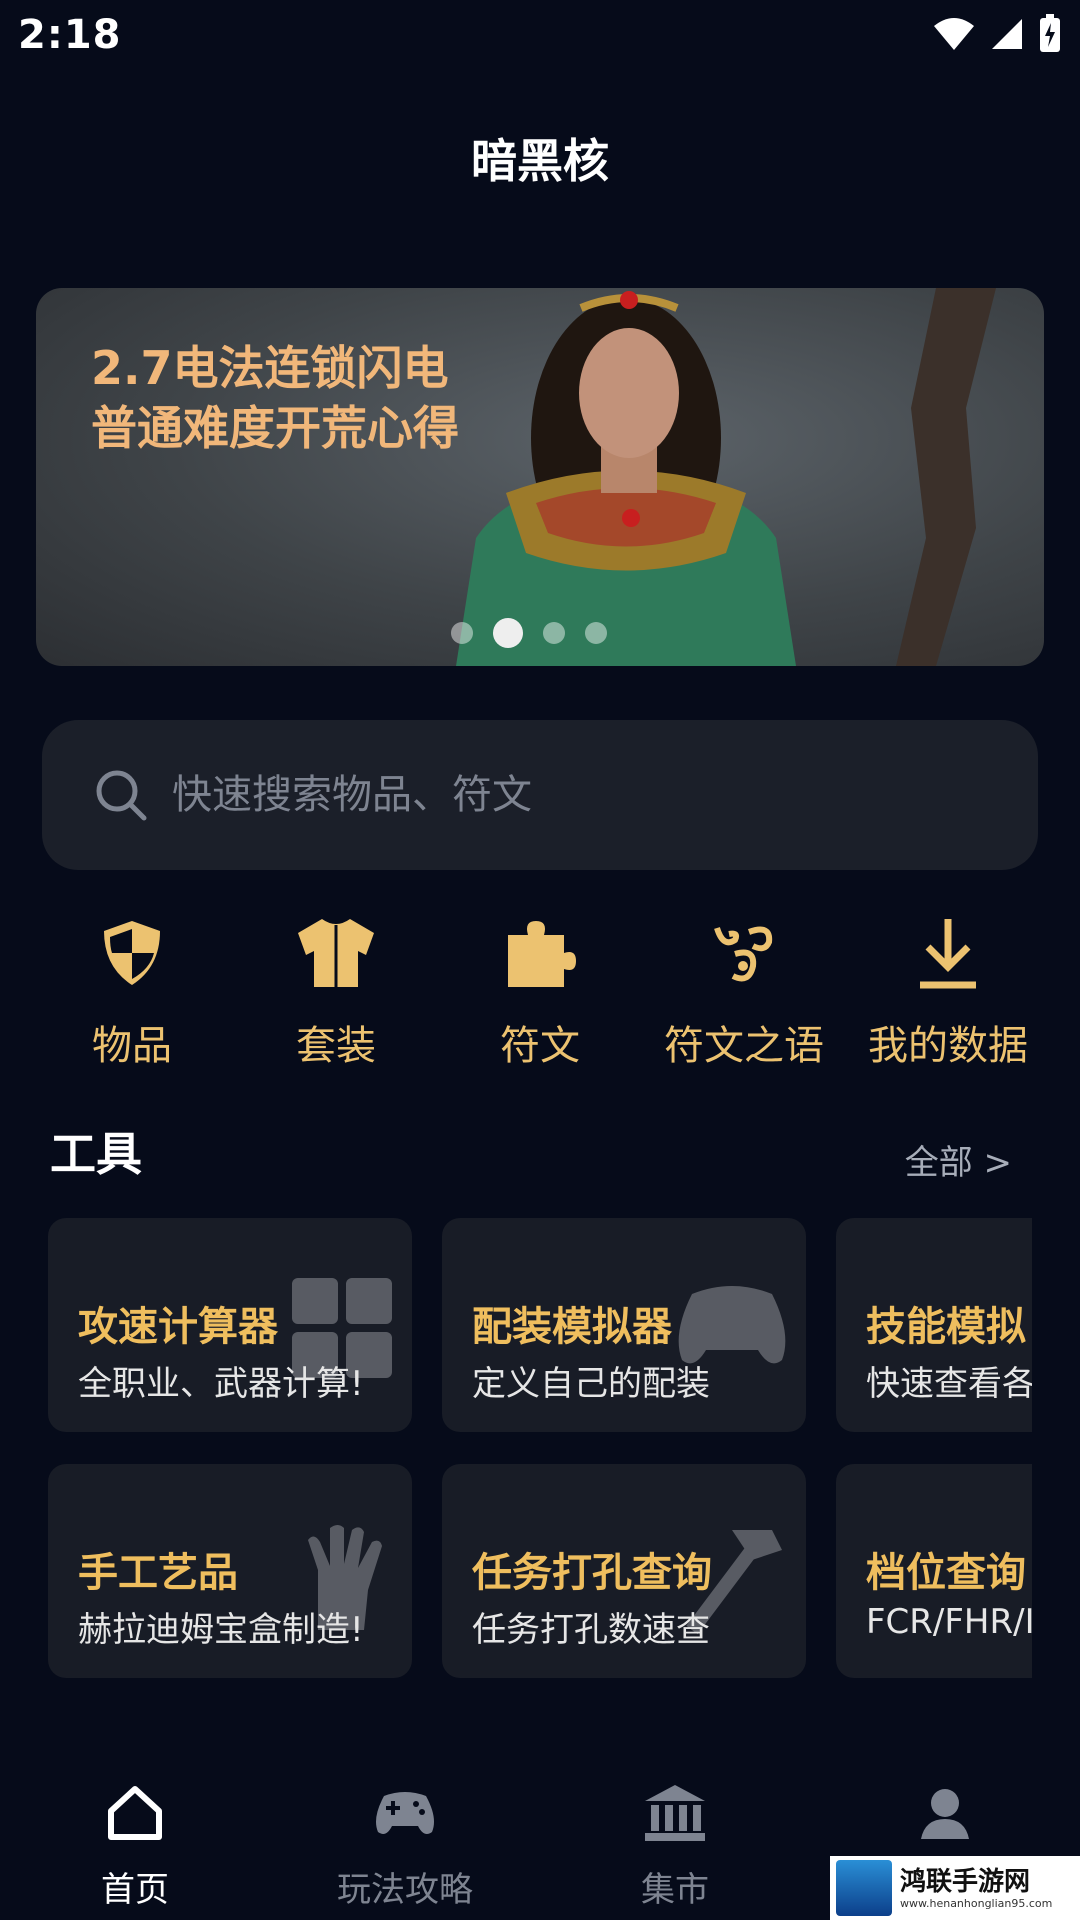  What do you see at coordinates (275, 398) in the screenshot?
I see `banner-headline: 2.7电法连锁闪电 普通难度开荒心得` at bounding box center [275, 398].